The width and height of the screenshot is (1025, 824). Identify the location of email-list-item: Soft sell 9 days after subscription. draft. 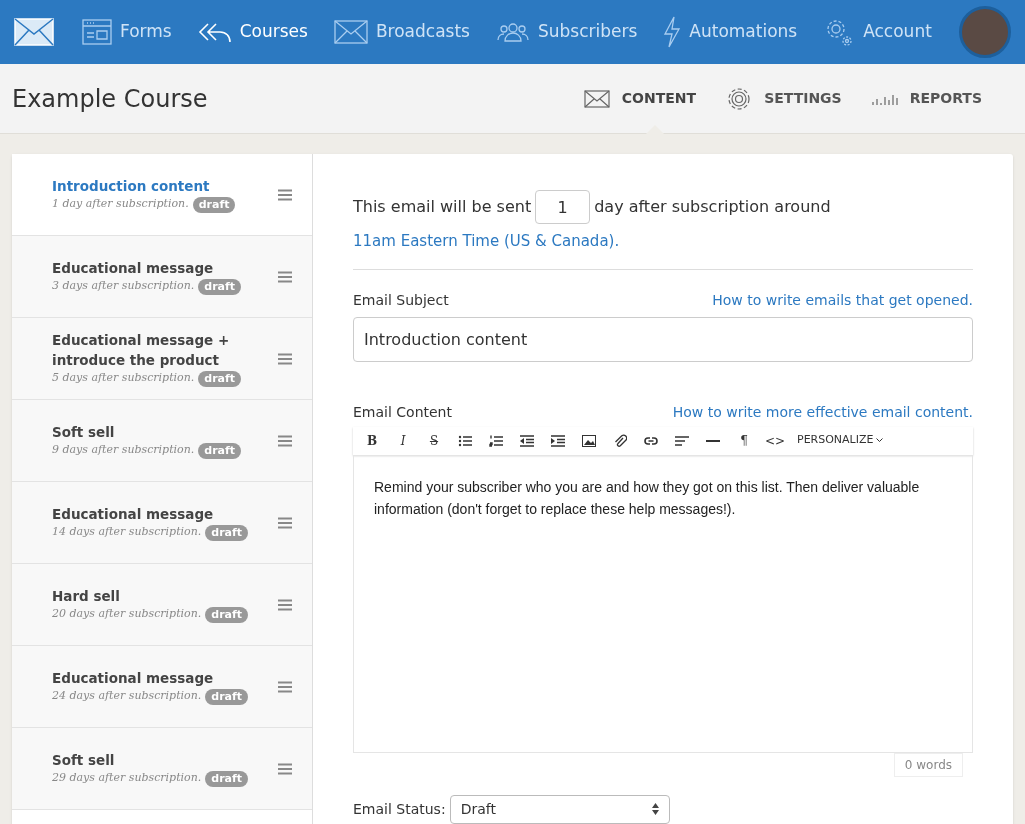
(162, 441).